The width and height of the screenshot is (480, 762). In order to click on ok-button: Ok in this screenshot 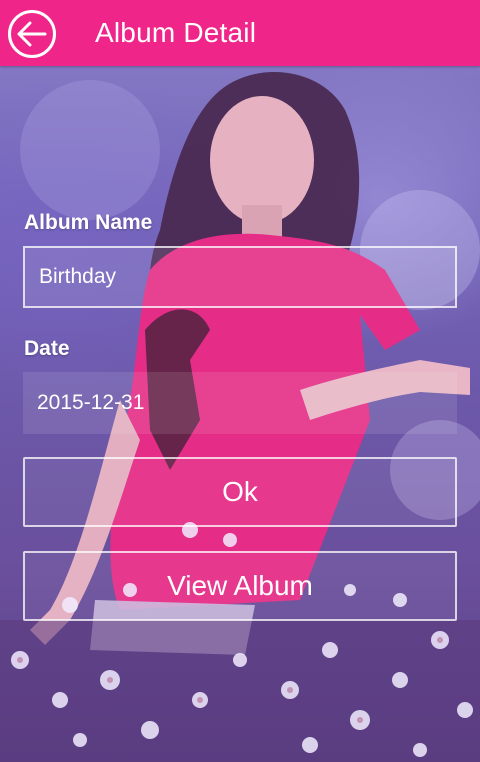, I will do `click(240, 492)`.